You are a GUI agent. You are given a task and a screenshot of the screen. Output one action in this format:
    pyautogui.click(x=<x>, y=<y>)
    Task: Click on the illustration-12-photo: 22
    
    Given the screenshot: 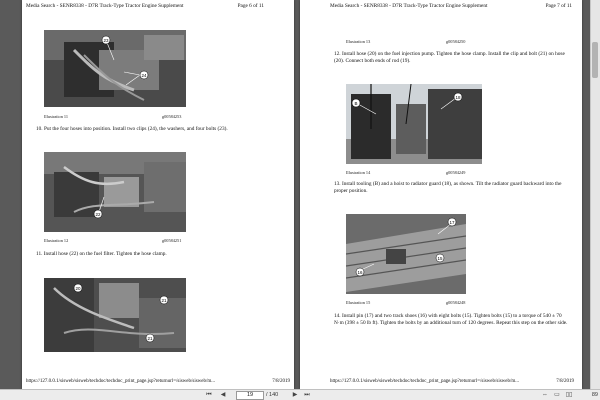 What is the action you would take?
    pyautogui.click(x=115, y=192)
    